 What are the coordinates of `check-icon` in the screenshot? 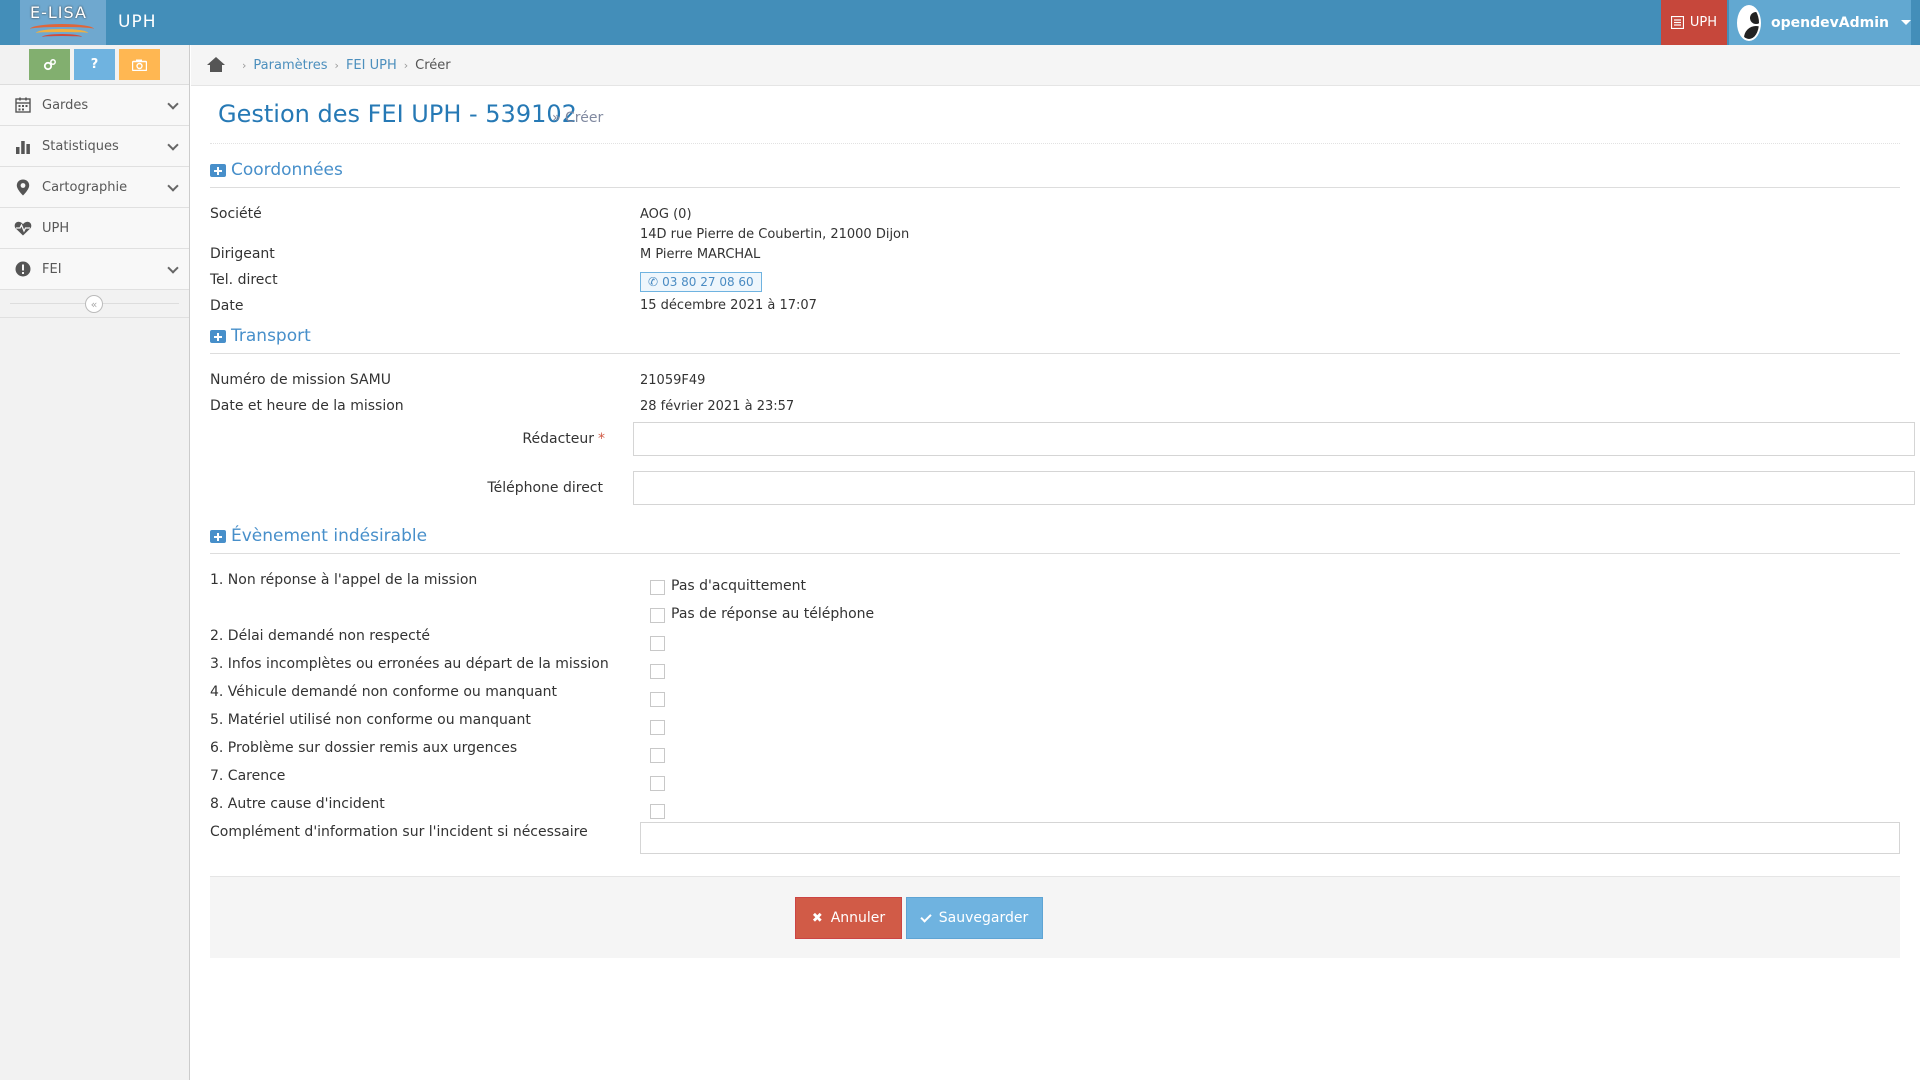 It's located at (926, 916).